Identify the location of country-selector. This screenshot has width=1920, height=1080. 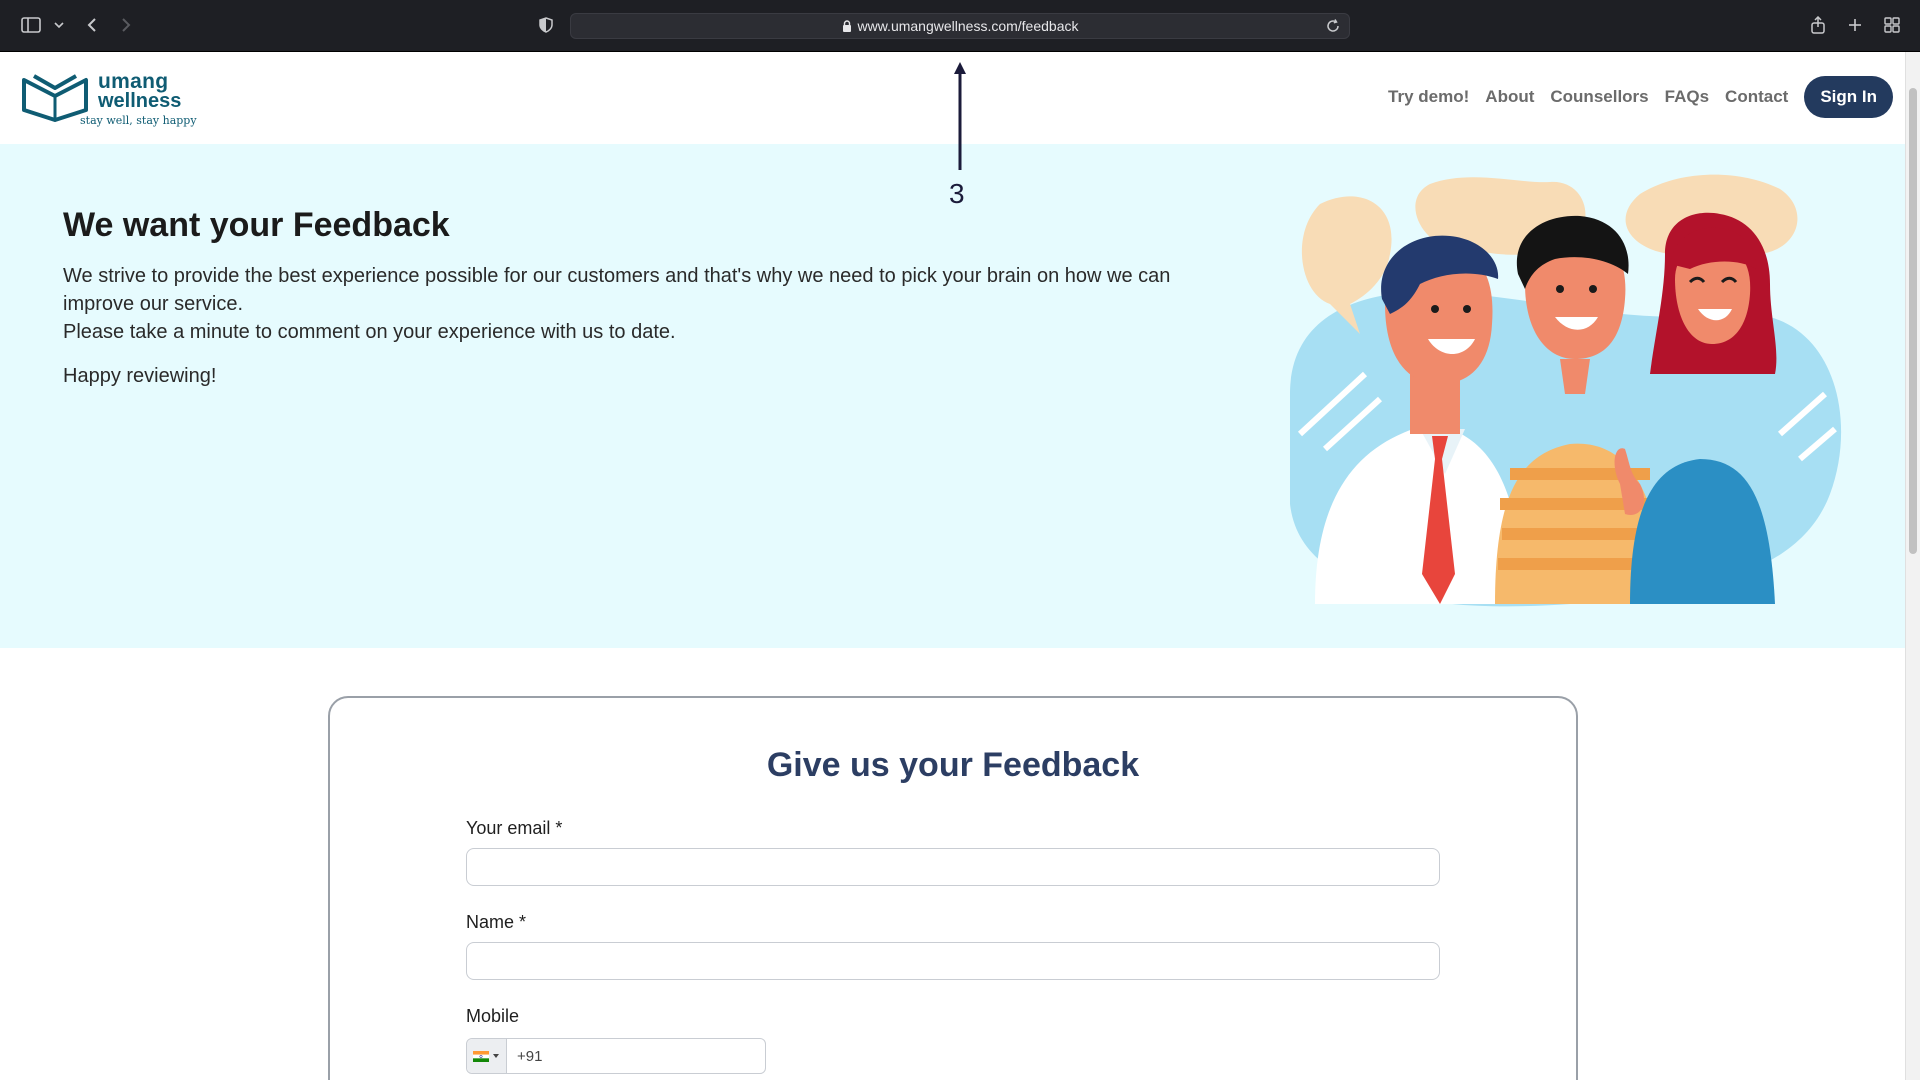
(487, 1056).